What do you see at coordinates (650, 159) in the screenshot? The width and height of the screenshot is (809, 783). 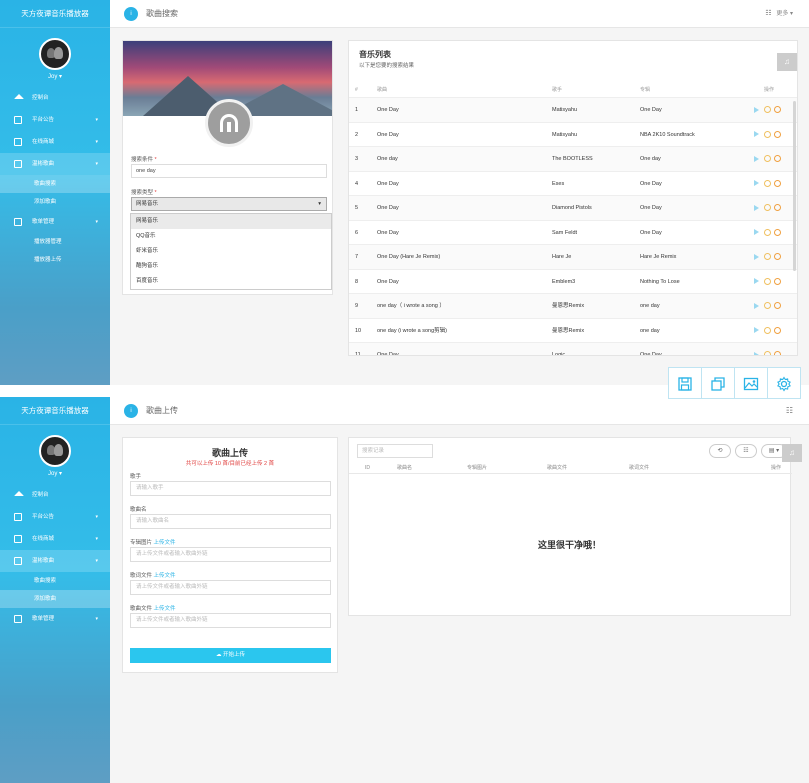 I see `cell-album: One day` at bounding box center [650, 159].